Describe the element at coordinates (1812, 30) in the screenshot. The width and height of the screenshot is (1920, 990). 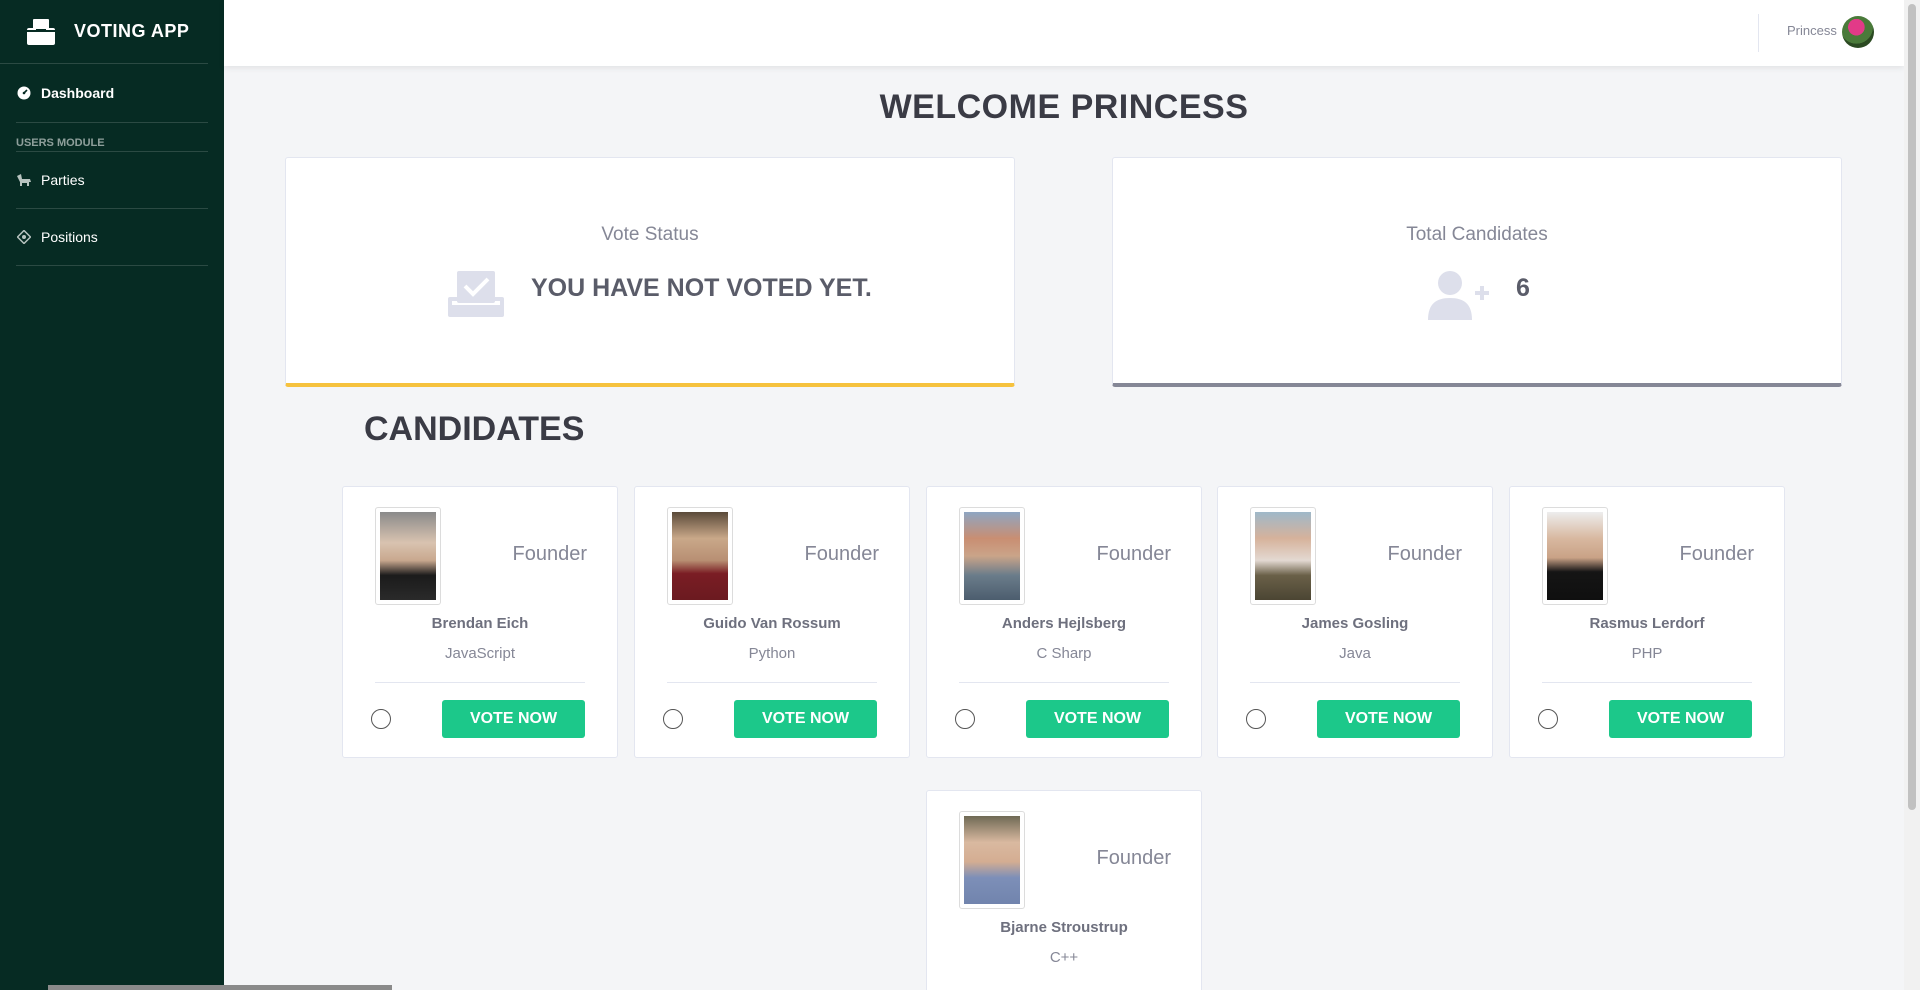
I see `user-name: Princess` at that location.